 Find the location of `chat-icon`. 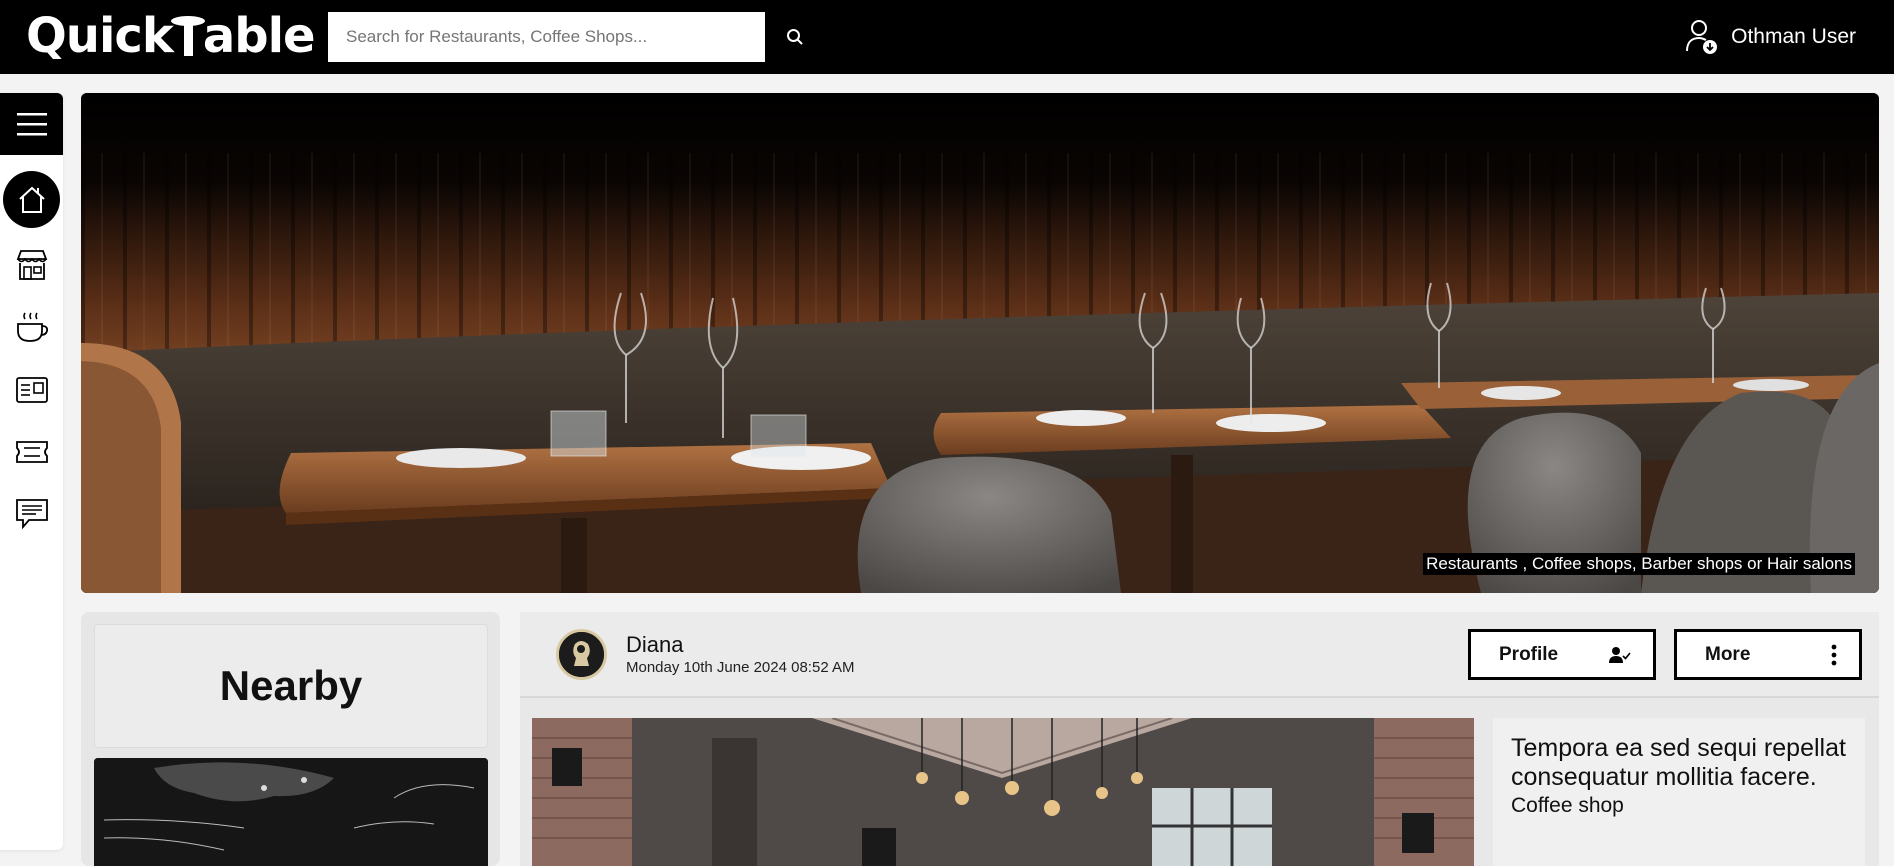

chat-icon is located at coordinates (31, 514).